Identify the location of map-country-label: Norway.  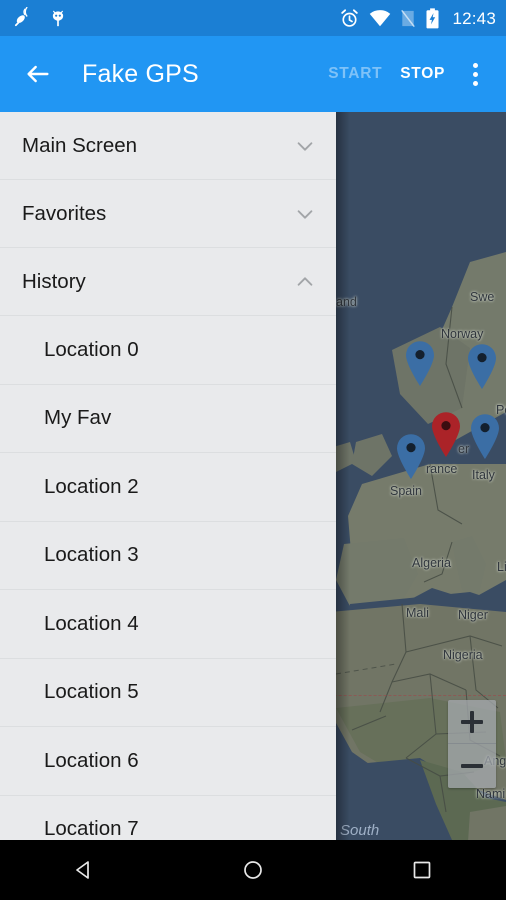
(462, 334).